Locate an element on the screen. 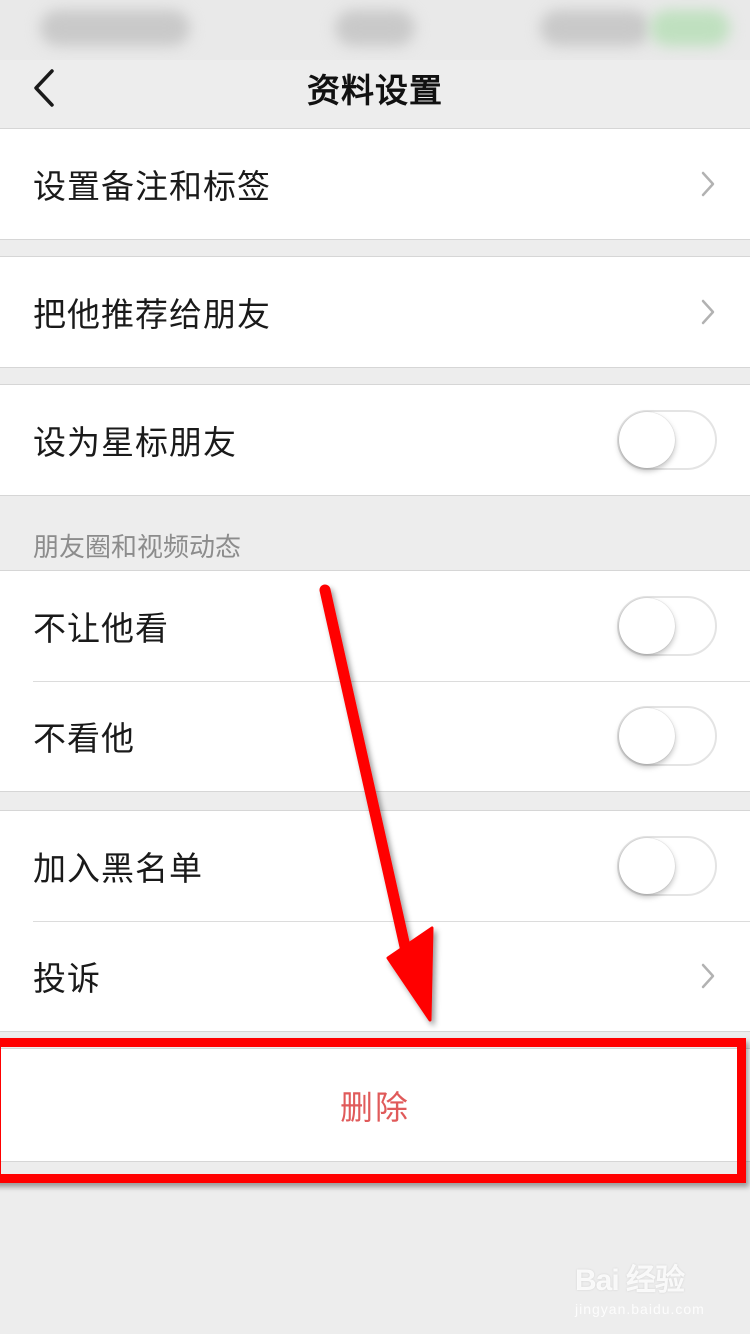 This screenshot has height=1334, width=750. baidu-watermark: Bai 经验 jingyan.baidu.com is located at coordinates (660, 1290).